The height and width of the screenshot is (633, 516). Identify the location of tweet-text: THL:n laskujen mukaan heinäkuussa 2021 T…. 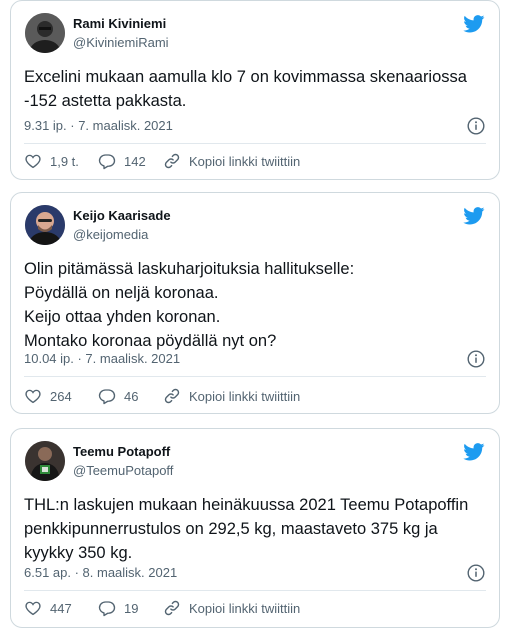
(254, 529).